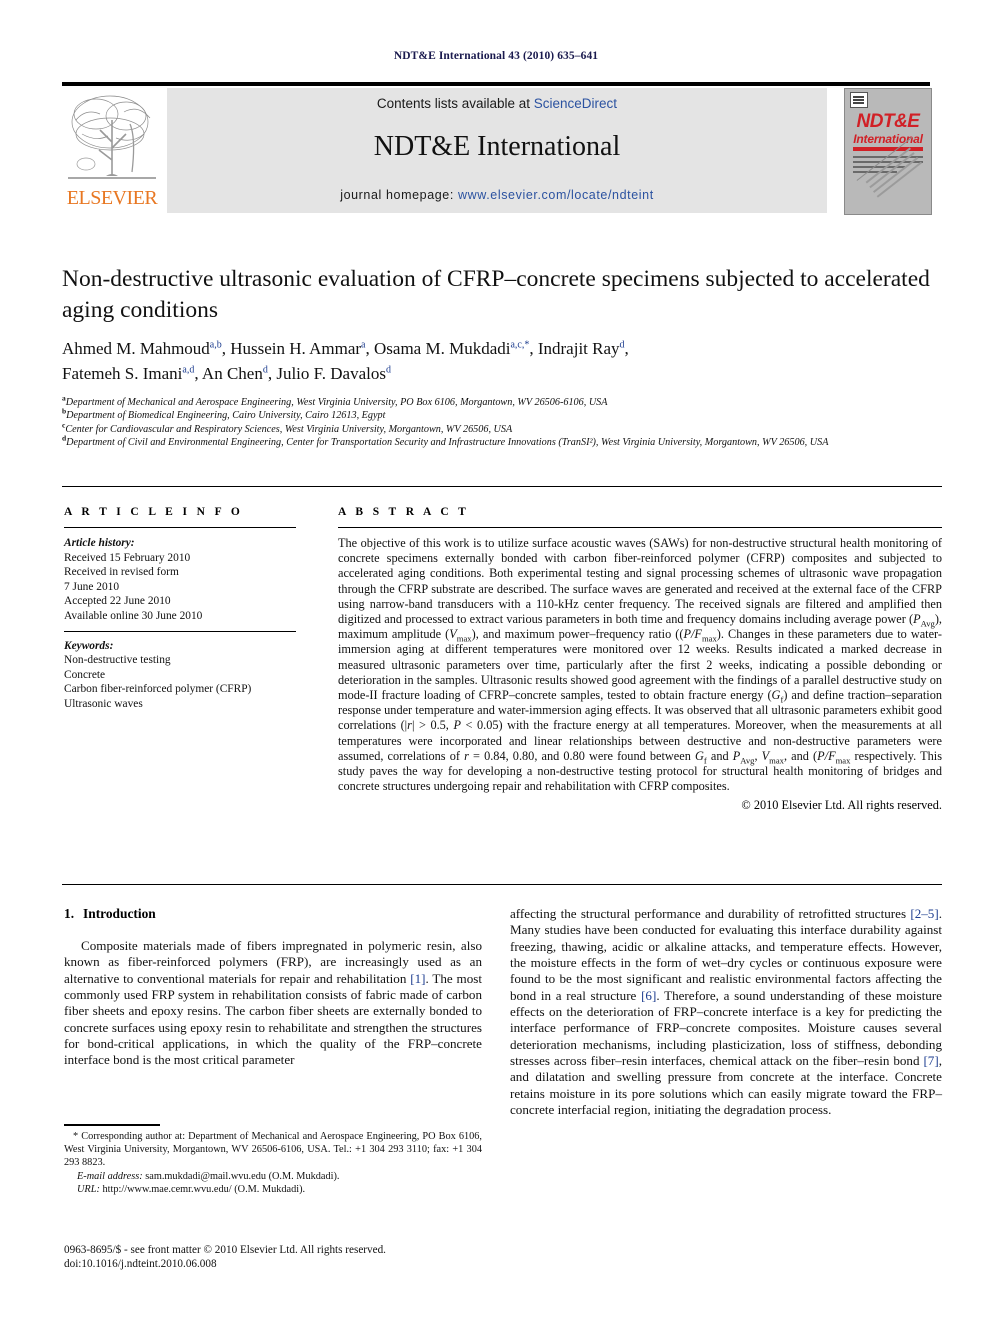 The width and height of the screenshot is (992, 1323). I want to click on abstract-symbol: G, so click(699, 755).